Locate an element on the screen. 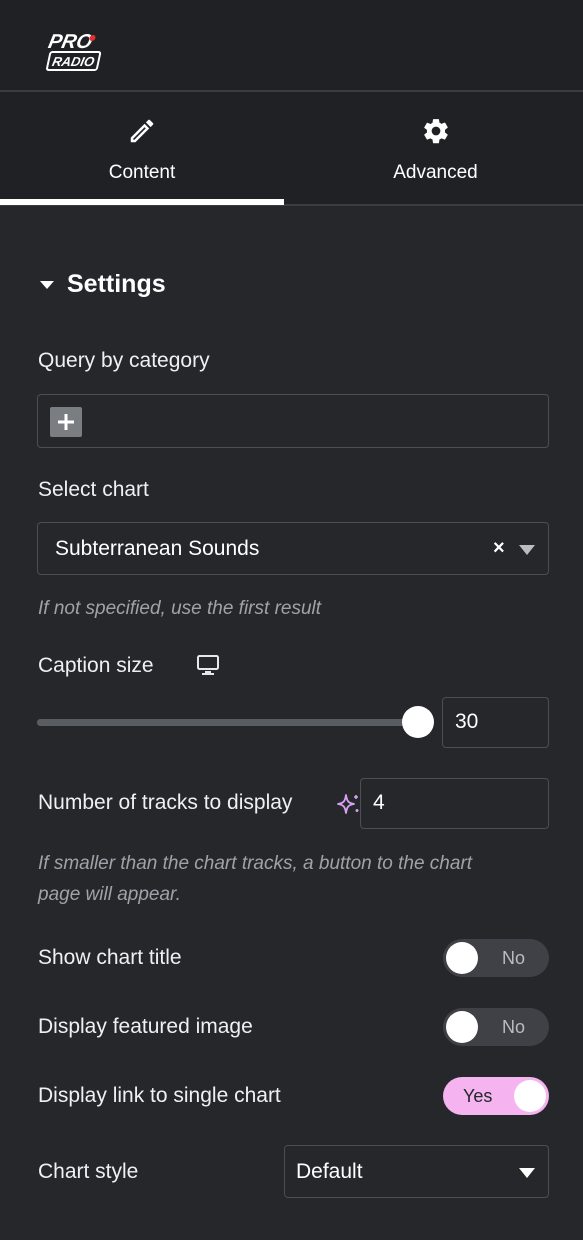 The width and height of the screenshot is (583, 1240). logo-text-pro: PRO is located at coordinates (70, 42).